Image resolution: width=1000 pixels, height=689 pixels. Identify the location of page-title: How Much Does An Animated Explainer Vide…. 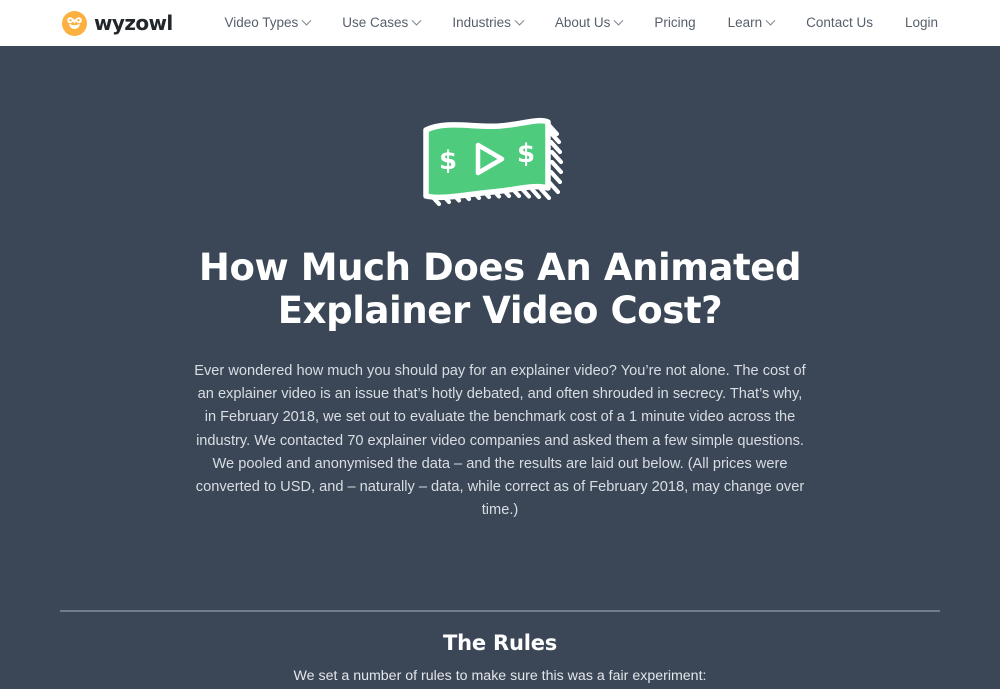
(500, 289).